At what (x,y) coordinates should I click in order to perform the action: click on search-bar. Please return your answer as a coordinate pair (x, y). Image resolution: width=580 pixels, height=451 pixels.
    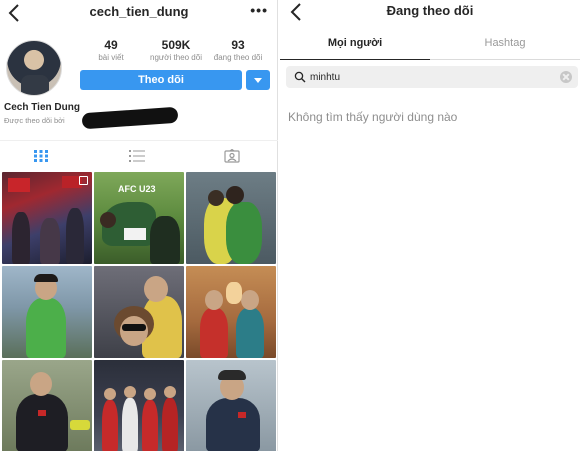
    Looking at the image, I should click on (432, 77).